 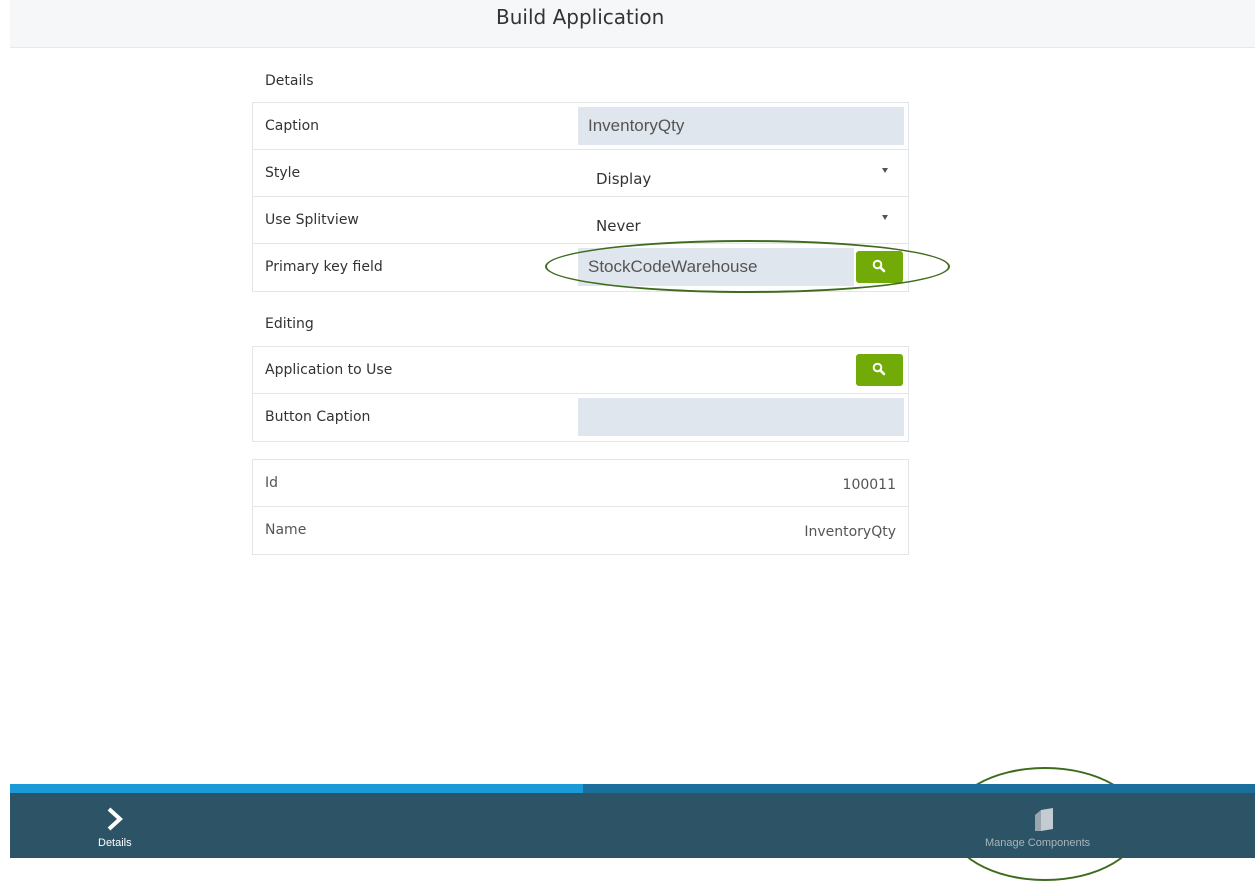 I want to click on id-row: Id 100011, so click(x=580, y=483).